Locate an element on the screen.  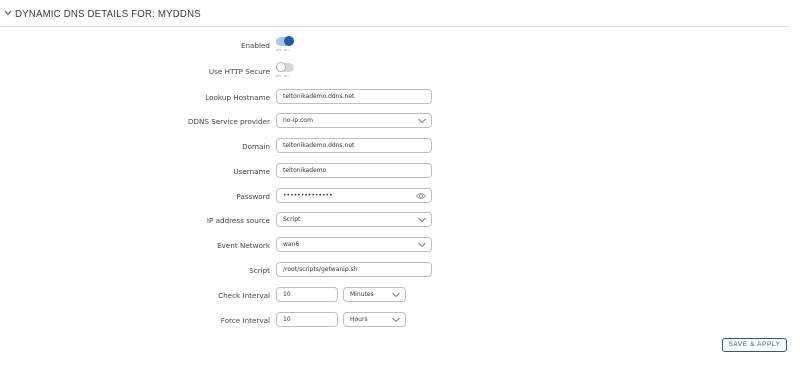
enabled-label: Enabled is located at coordinates (255, 45).